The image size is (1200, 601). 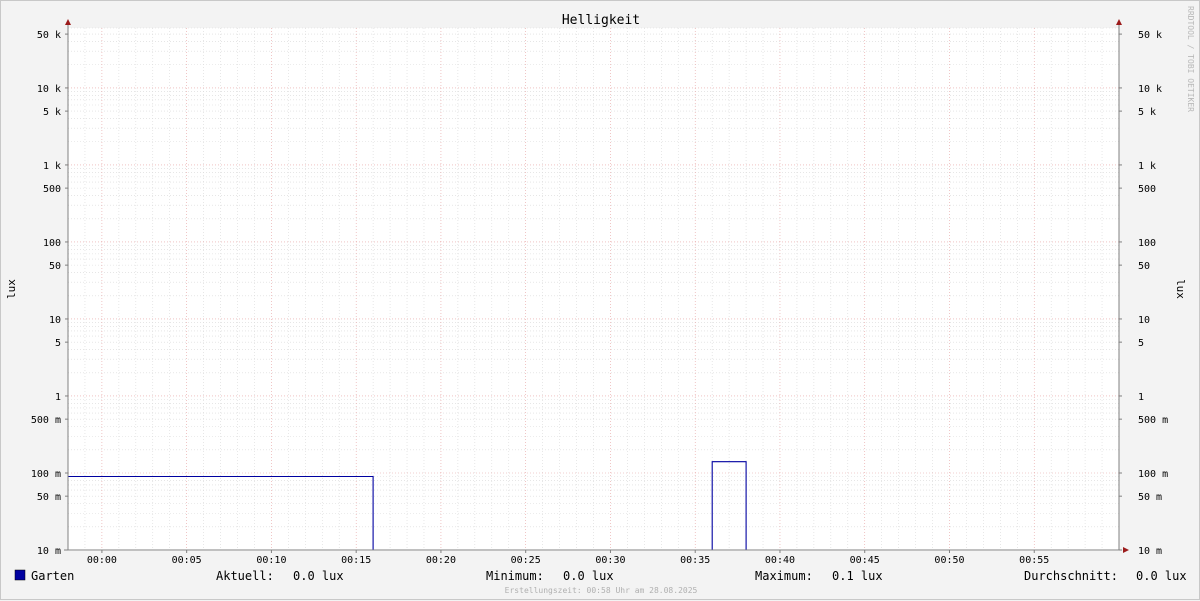 What do you see at coordinates (1180, 289) in the screenshot?
I see `y-axis-label-right: lux` at bounding box center [1180, 289].